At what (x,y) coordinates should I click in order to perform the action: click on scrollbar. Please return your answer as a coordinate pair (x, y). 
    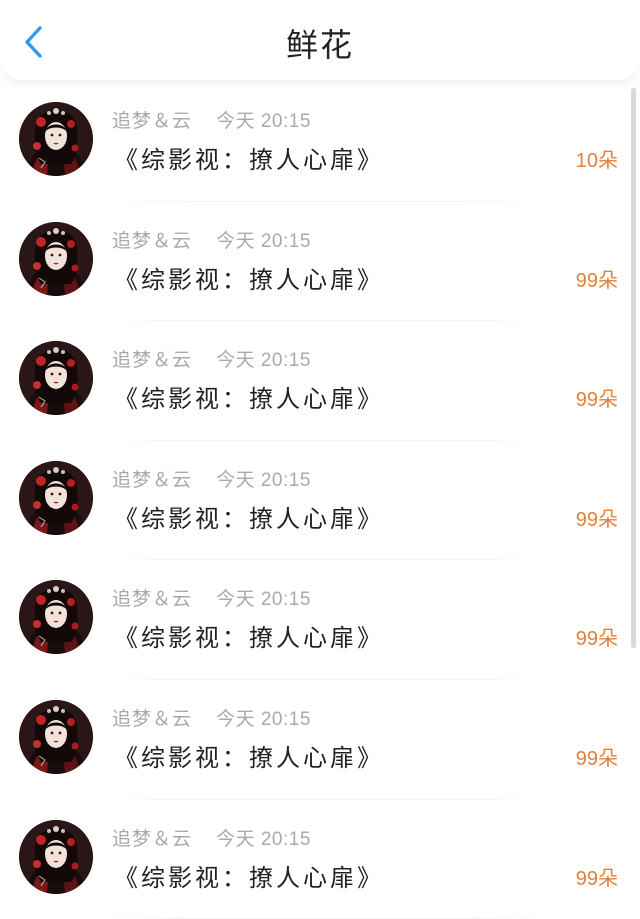
    Looking at the image, I should click on (633, 368).